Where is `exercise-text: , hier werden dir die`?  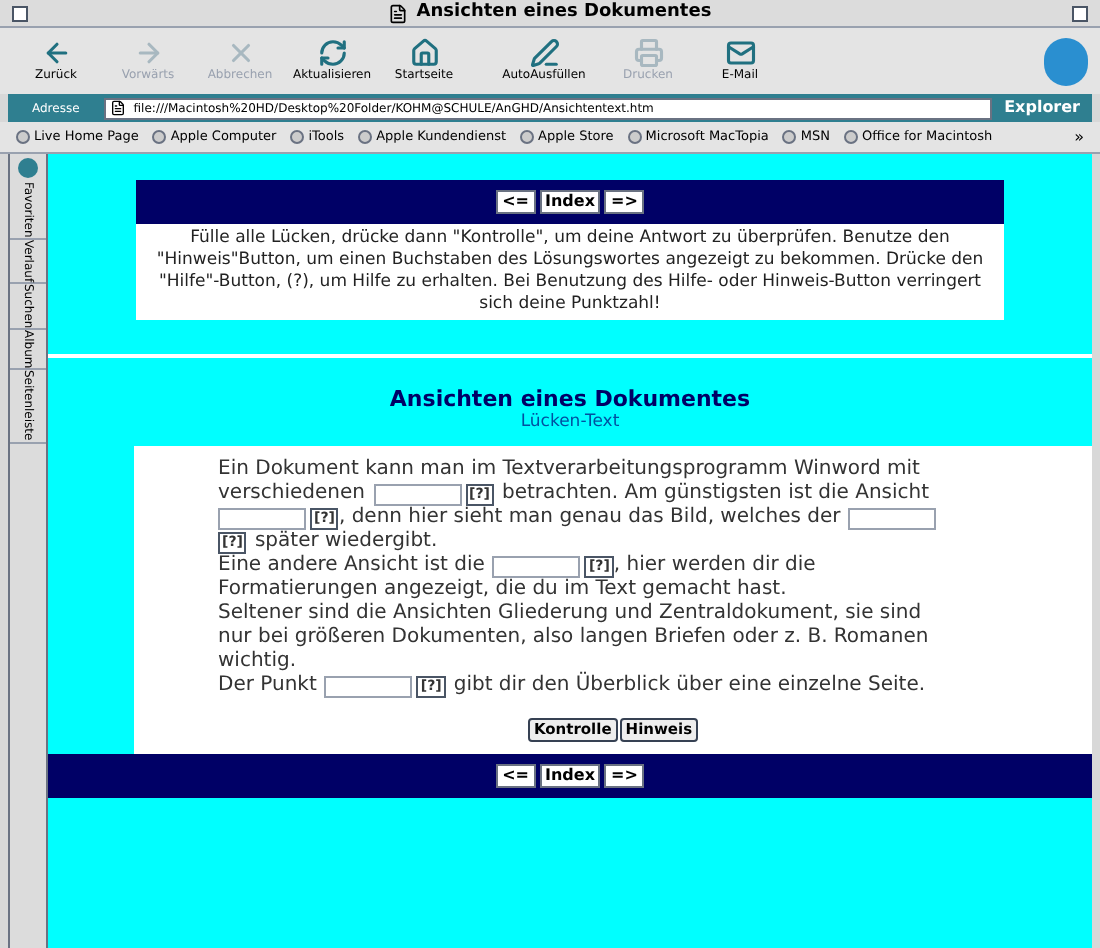 exercise-text: , hier werden dir die is located at coordinates (714, 566).